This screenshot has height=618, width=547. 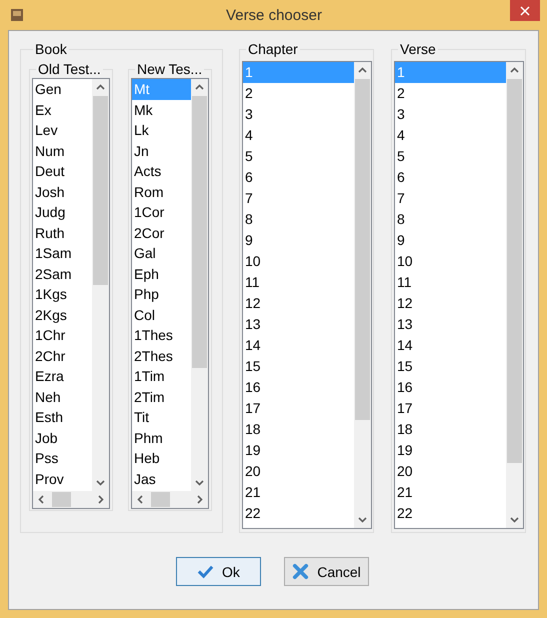 What do you see at coordinates (161, 376) in the screenshot?
I see `list-item: 1Tim` at bounding box center [161, 376].